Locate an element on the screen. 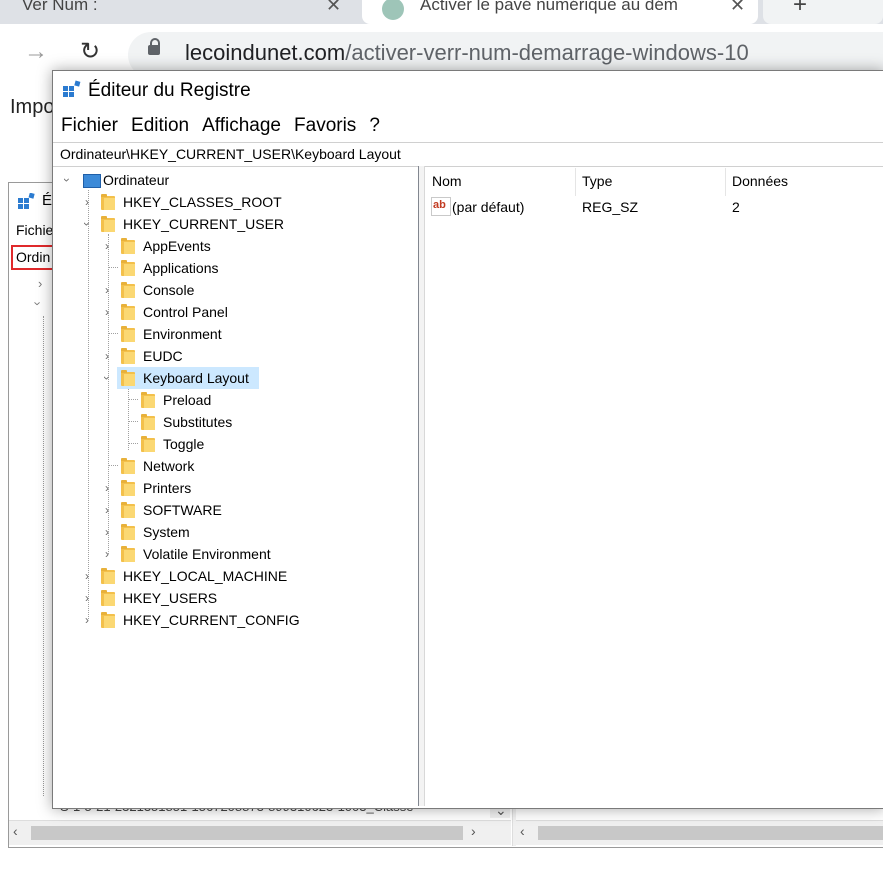  background-menu-file: Fichie is located at coordinates (34, 230).